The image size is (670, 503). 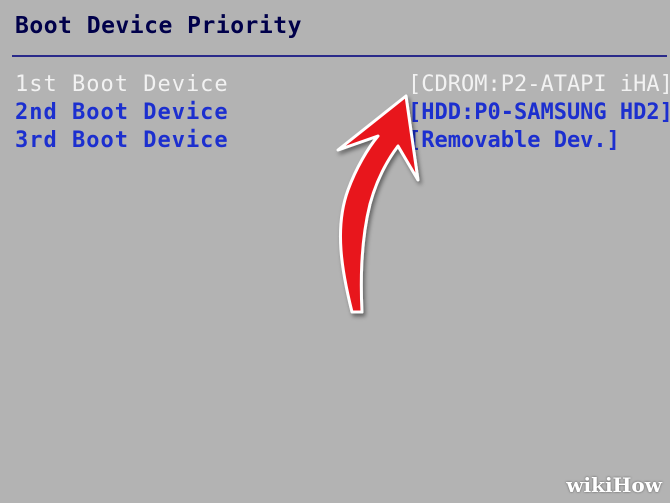 What do you see at coordinates (158, 26) in the screenshot?
I see `page-title: Boot Device Priority` at bounding box center [158, 26].